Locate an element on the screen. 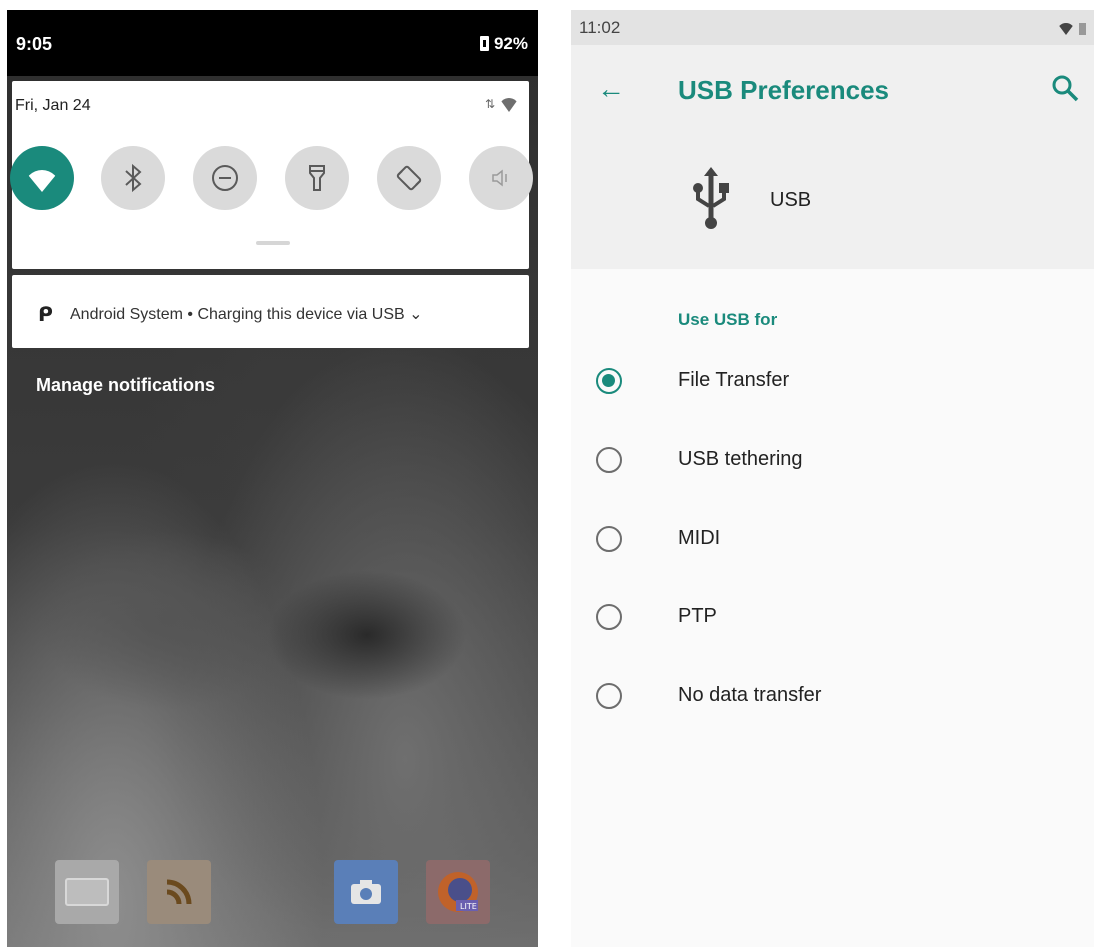 This screenshot has height=947, width=1094. battery-status: 92% is located at coordinates (503, 44).